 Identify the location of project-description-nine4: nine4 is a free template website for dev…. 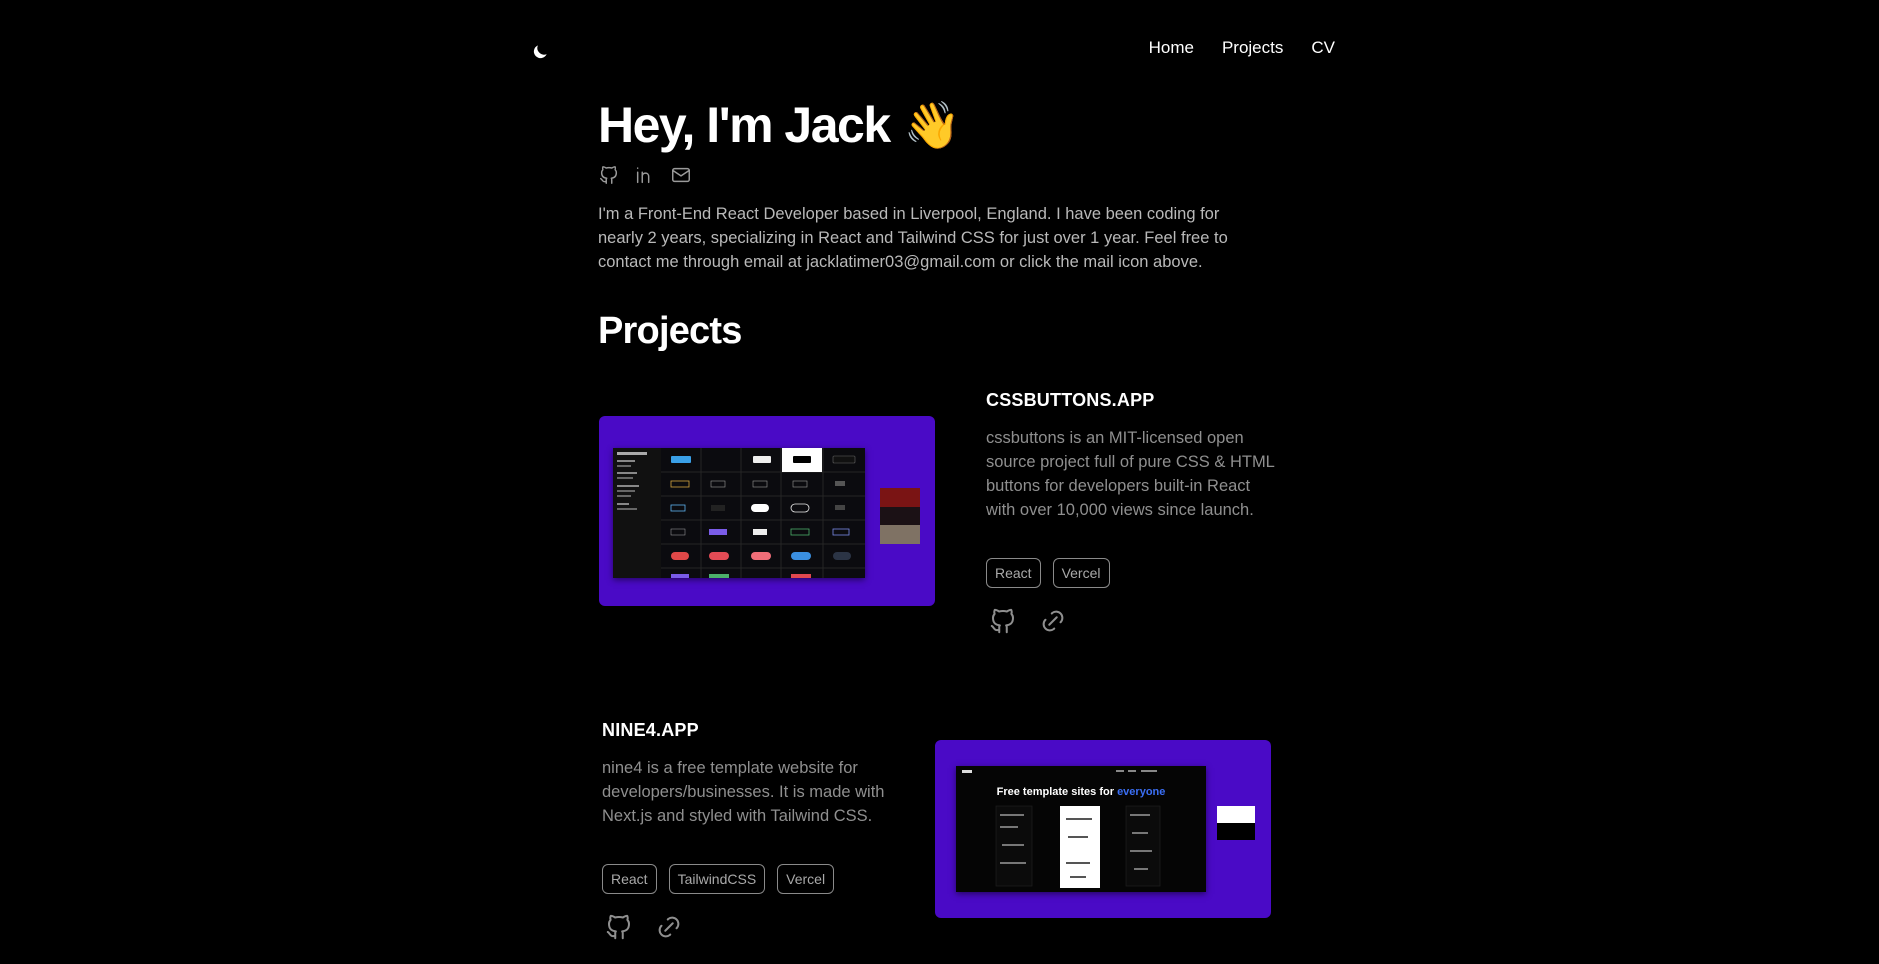
(743, 792).